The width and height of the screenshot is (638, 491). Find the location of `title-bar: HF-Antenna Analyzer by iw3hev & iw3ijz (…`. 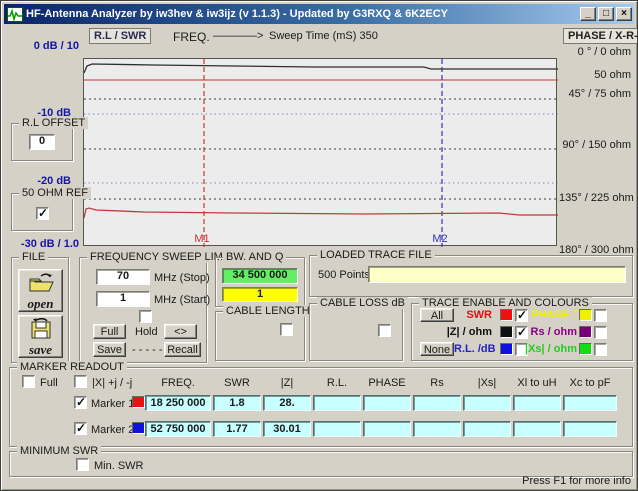

title-bar: HF-Antenna Analyzer by iw3hev & iw3ijz (… is located at coordinates (319, 14).